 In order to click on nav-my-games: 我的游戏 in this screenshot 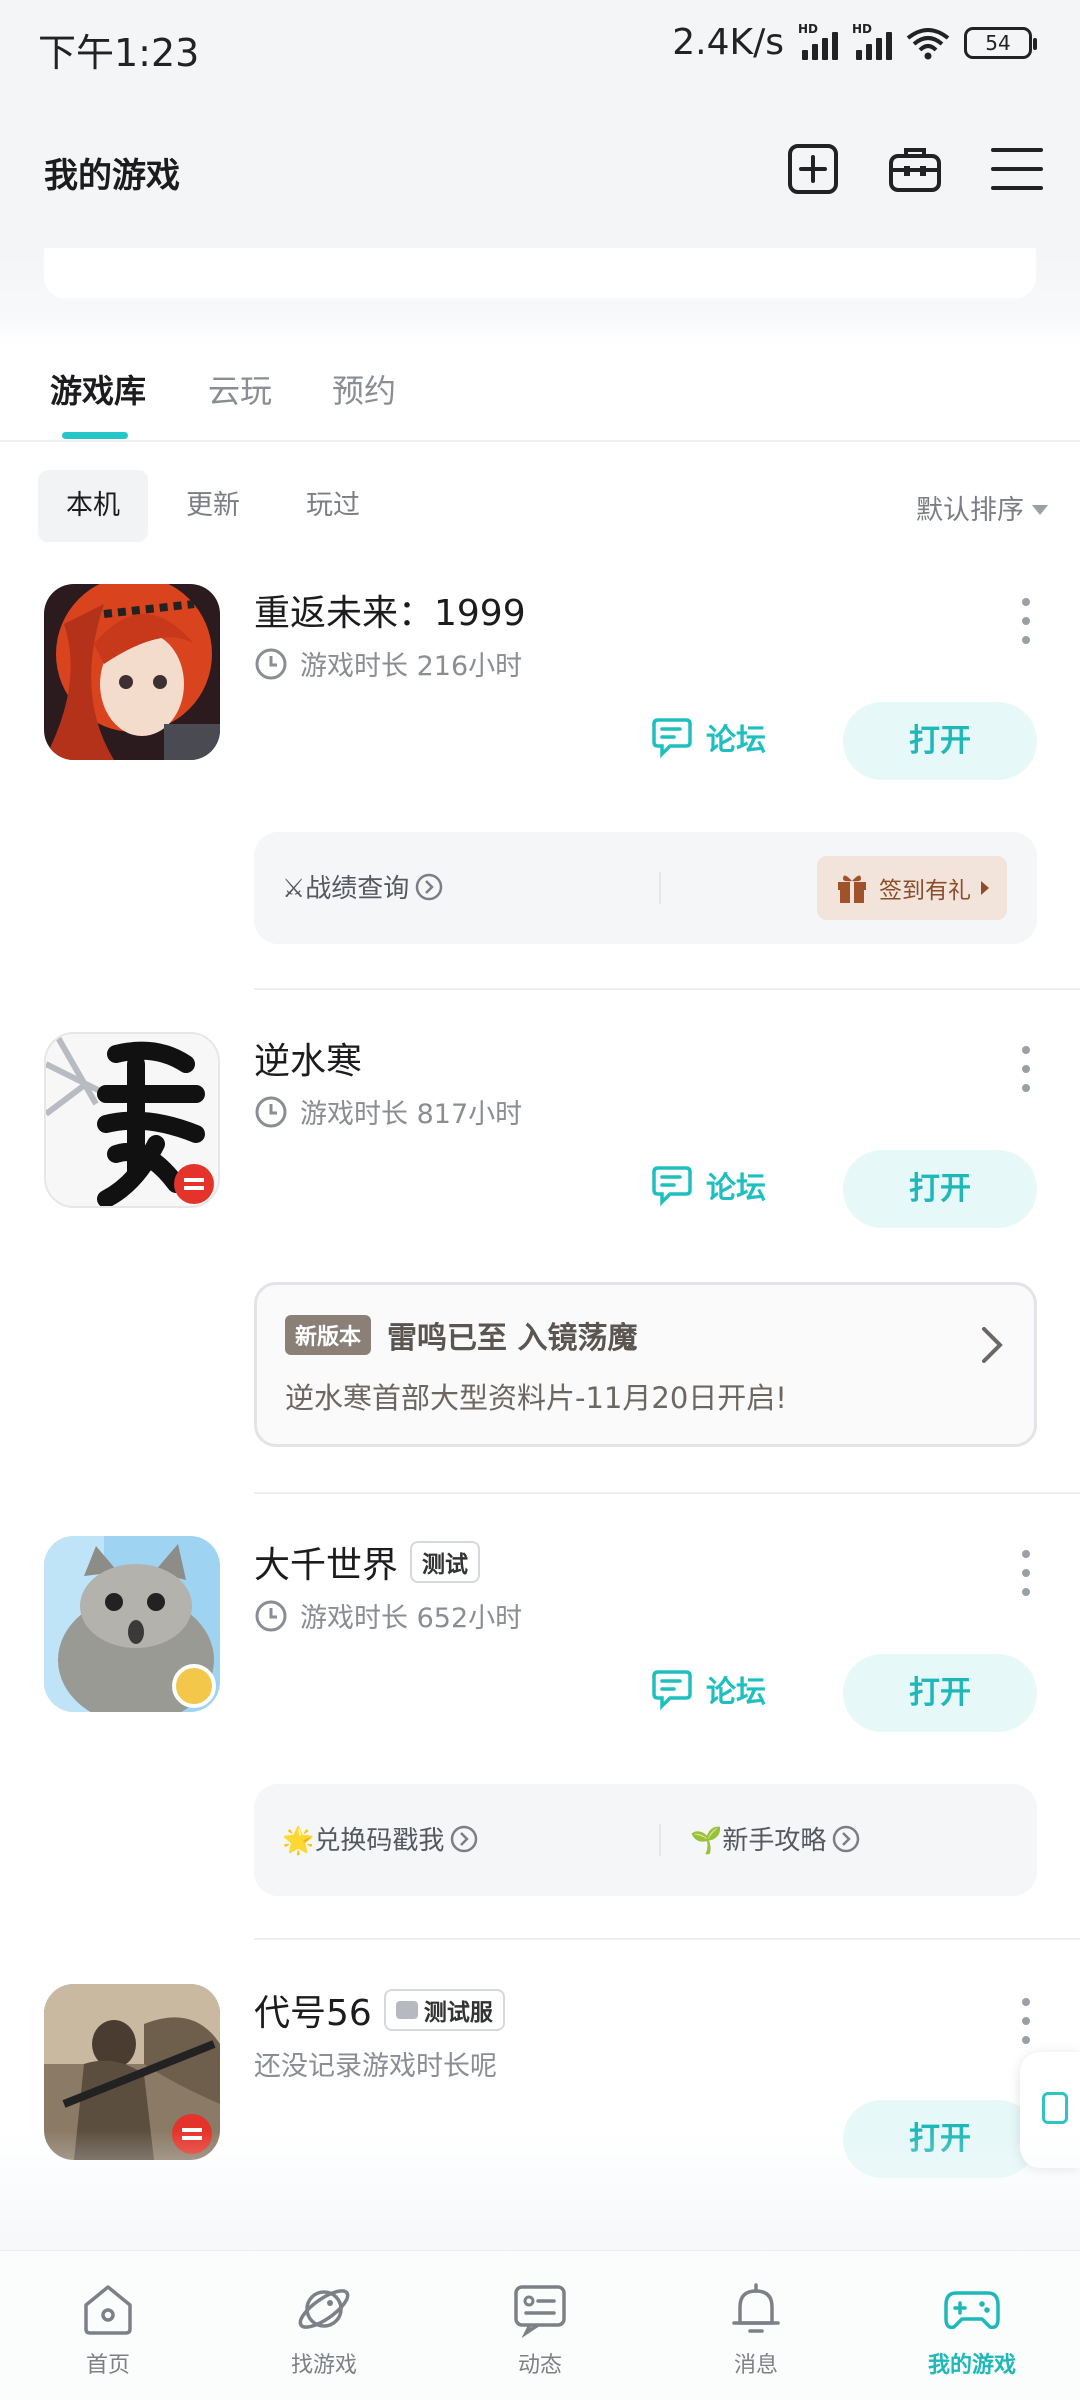, I will do `click(972, 2329)`.